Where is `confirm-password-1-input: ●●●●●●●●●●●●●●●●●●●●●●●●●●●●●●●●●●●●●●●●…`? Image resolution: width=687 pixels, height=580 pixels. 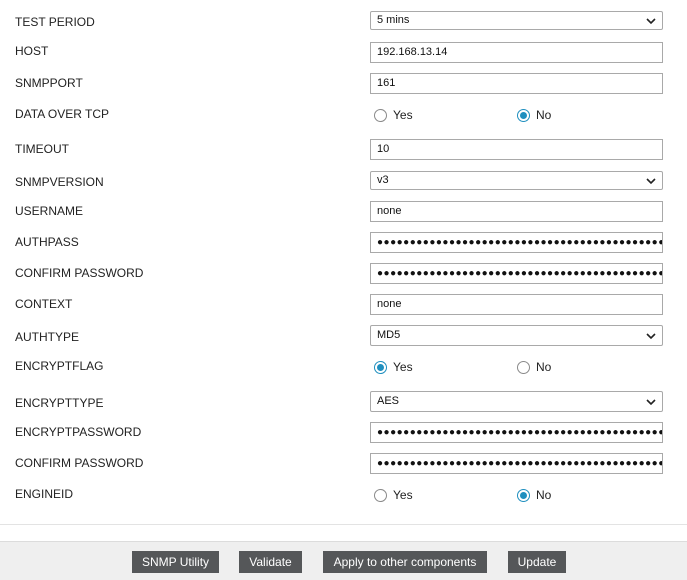
confirm-password-1-input: ●●●●●●●●●●●●●●●●●●●●●●●●●●●●●●●●●●●●●●●●… is located at coordinates (516, 273).